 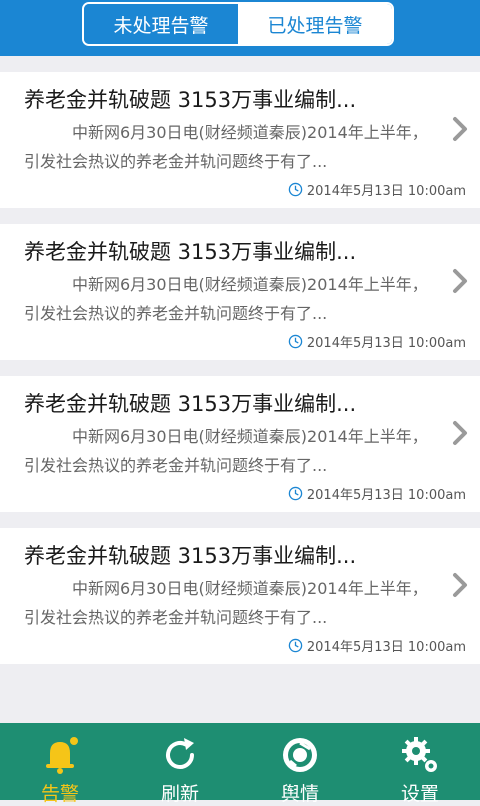 I want to click on tab-settings-label: 设置, so click(x=419, y=794).